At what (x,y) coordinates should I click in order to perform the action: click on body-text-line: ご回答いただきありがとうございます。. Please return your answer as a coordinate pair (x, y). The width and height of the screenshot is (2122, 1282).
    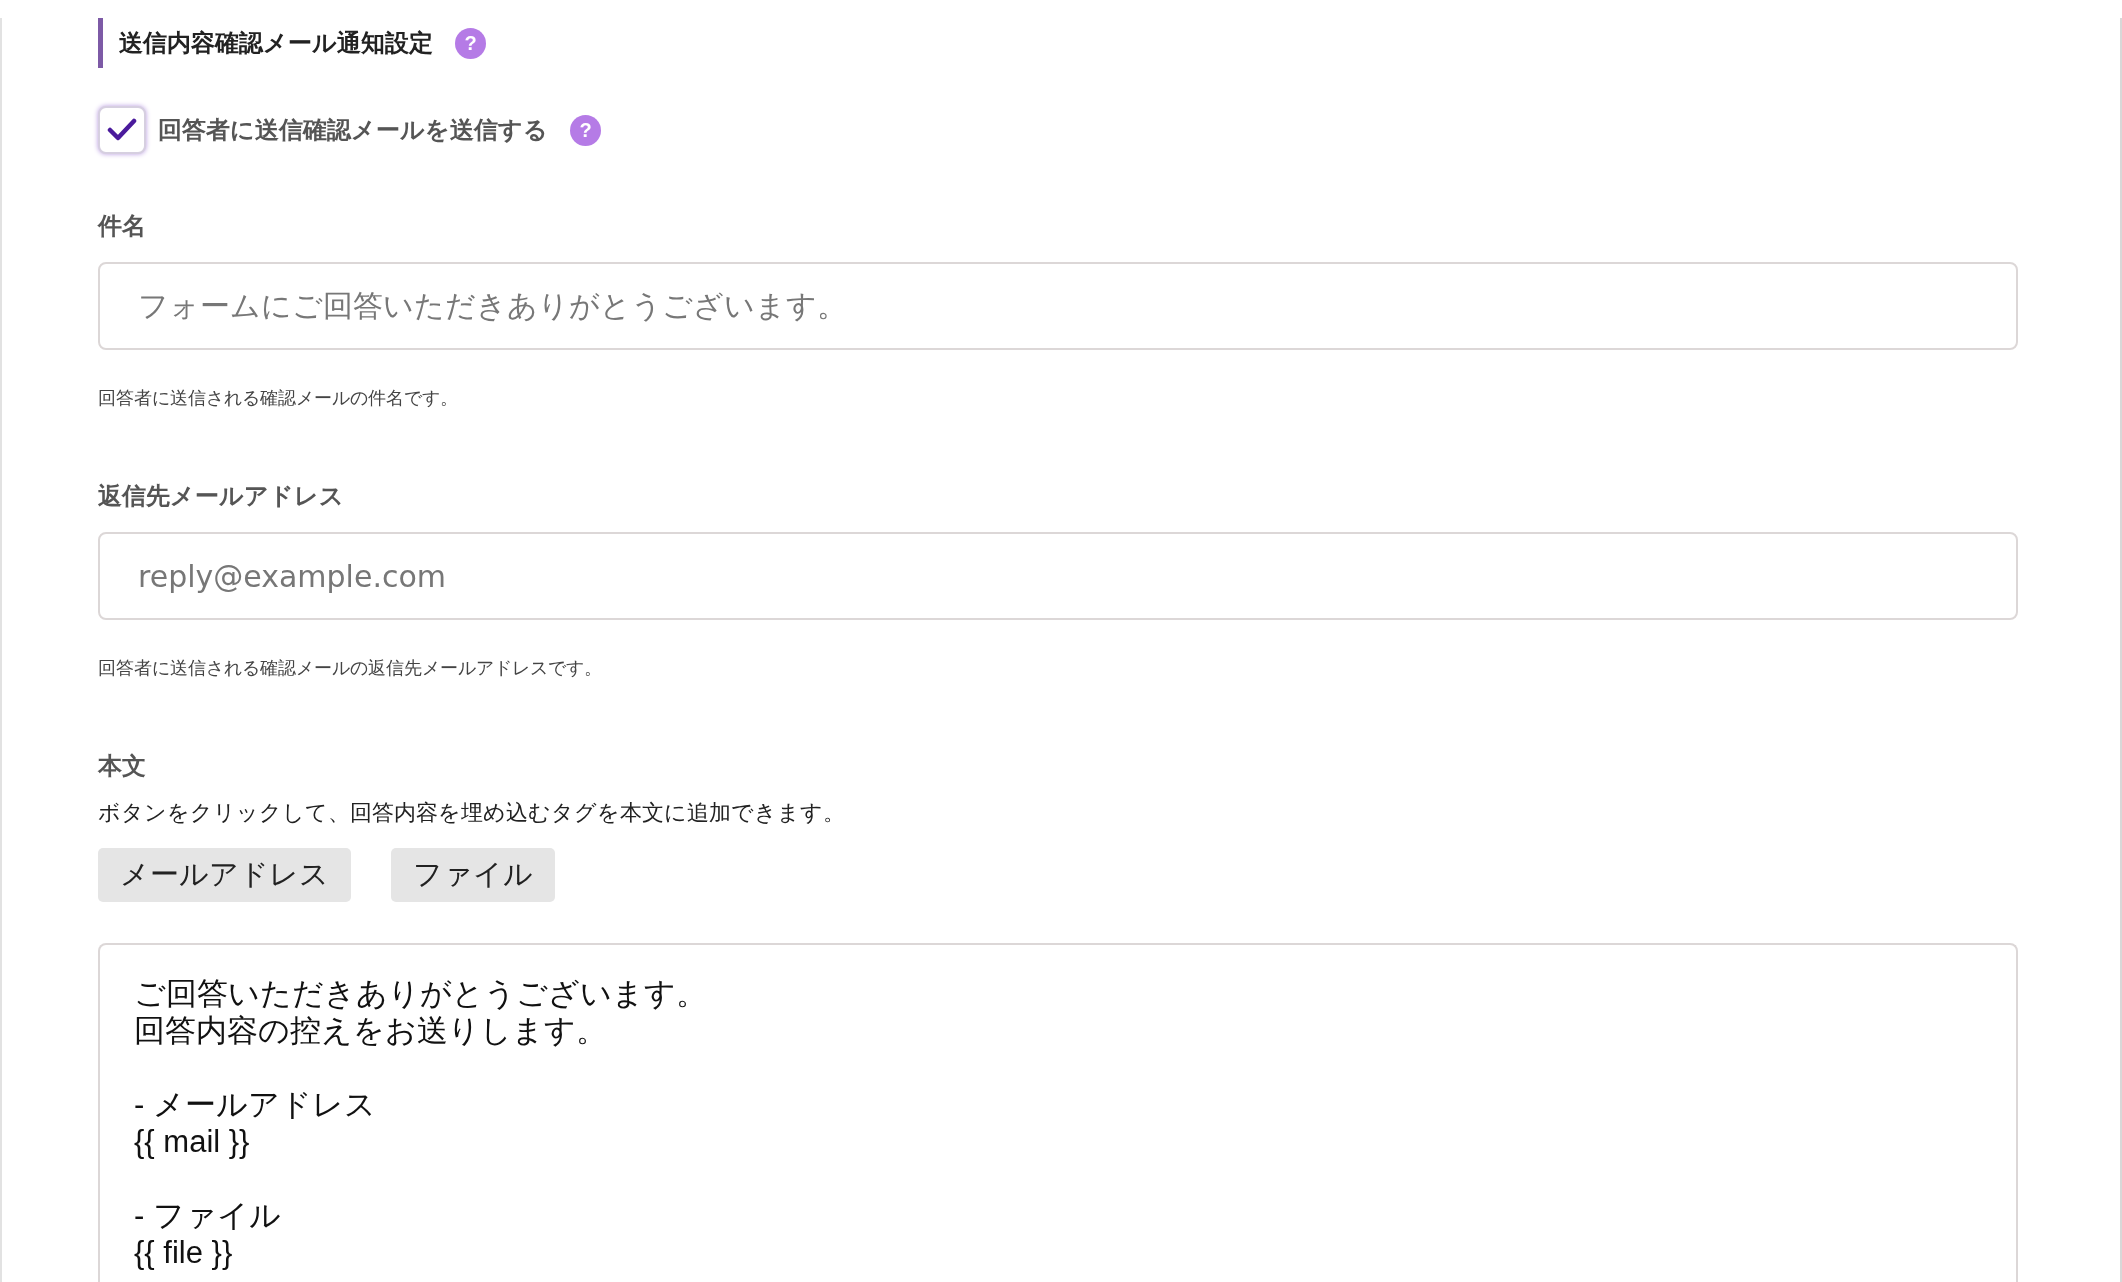
    Looking at the image, I should click on (420, 993).